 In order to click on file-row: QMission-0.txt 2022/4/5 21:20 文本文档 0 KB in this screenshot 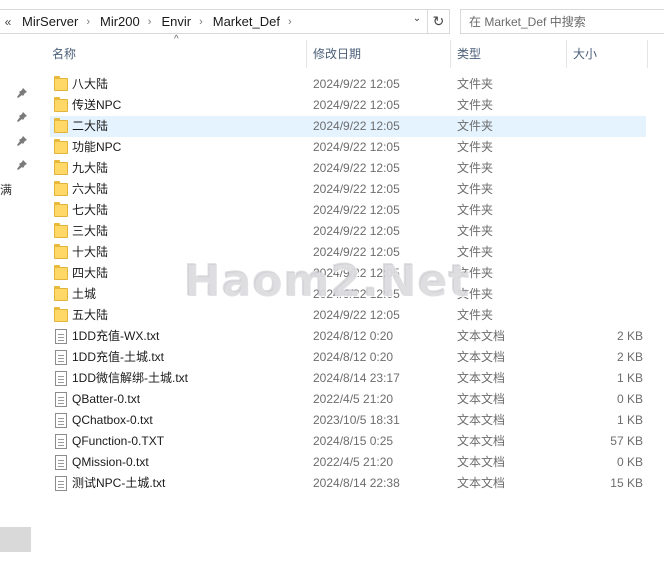, I will do `click(348, 462)`.